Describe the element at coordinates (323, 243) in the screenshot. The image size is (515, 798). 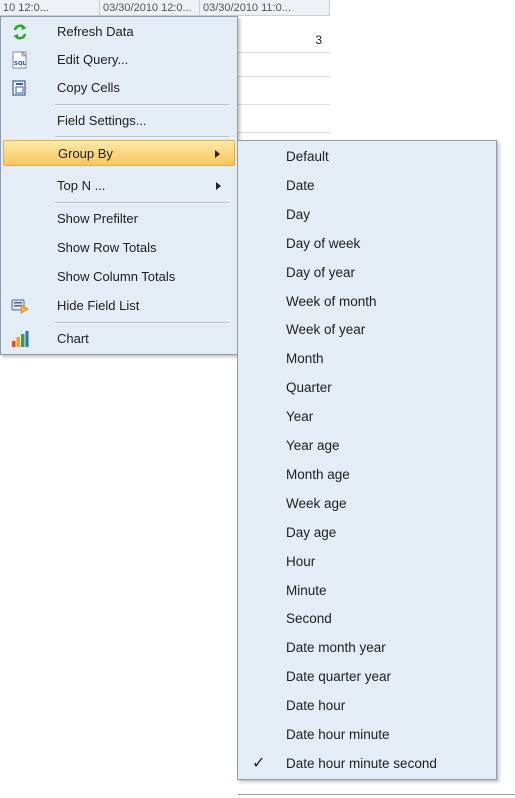
I see `group-by-option-label: Day of week` at that location.